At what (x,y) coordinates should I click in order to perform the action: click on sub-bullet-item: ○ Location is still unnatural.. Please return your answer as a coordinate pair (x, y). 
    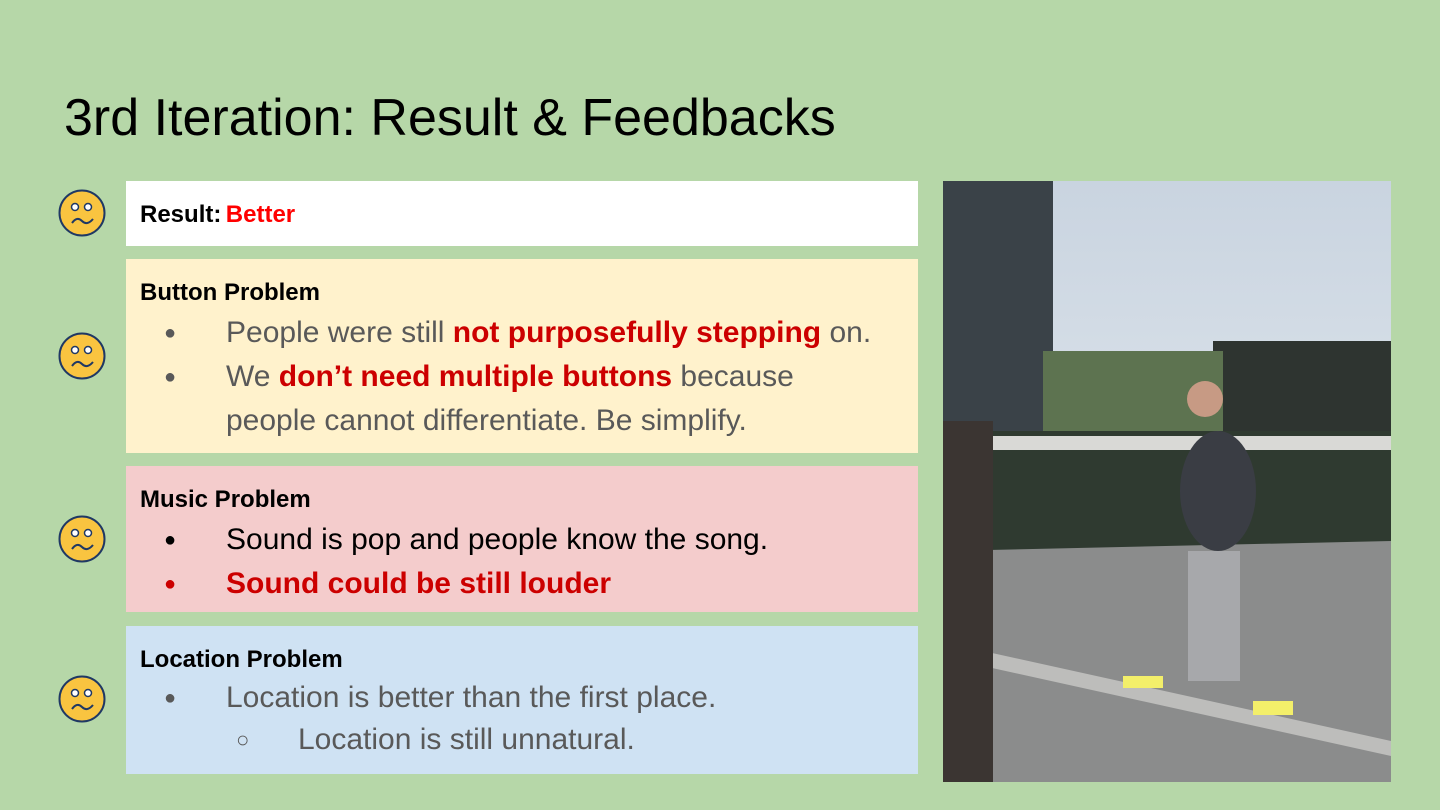
    Looking at the image, I should click on (435, 739).